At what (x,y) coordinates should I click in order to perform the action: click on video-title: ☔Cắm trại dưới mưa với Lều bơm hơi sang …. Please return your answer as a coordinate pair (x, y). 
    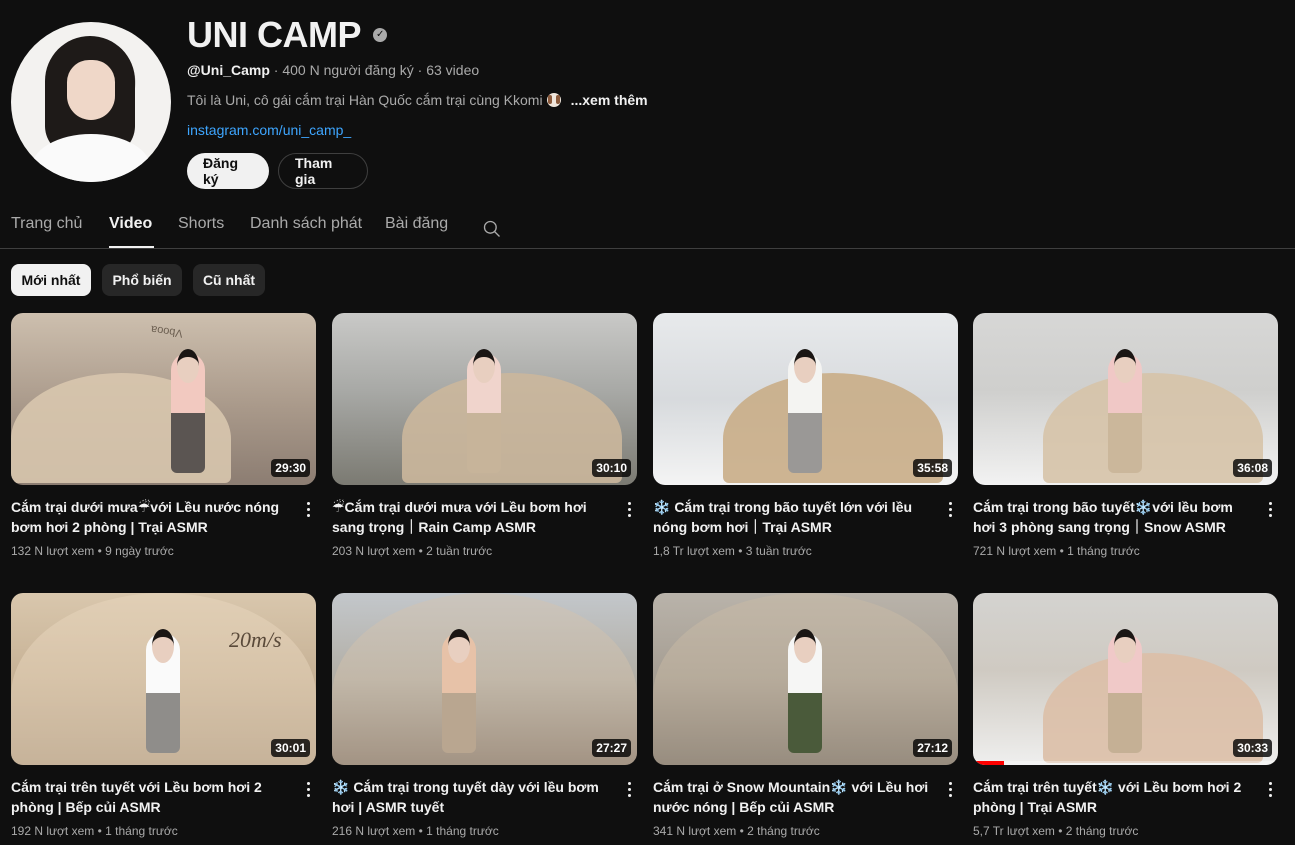
    Looking at the image, I should click on (474, 517).